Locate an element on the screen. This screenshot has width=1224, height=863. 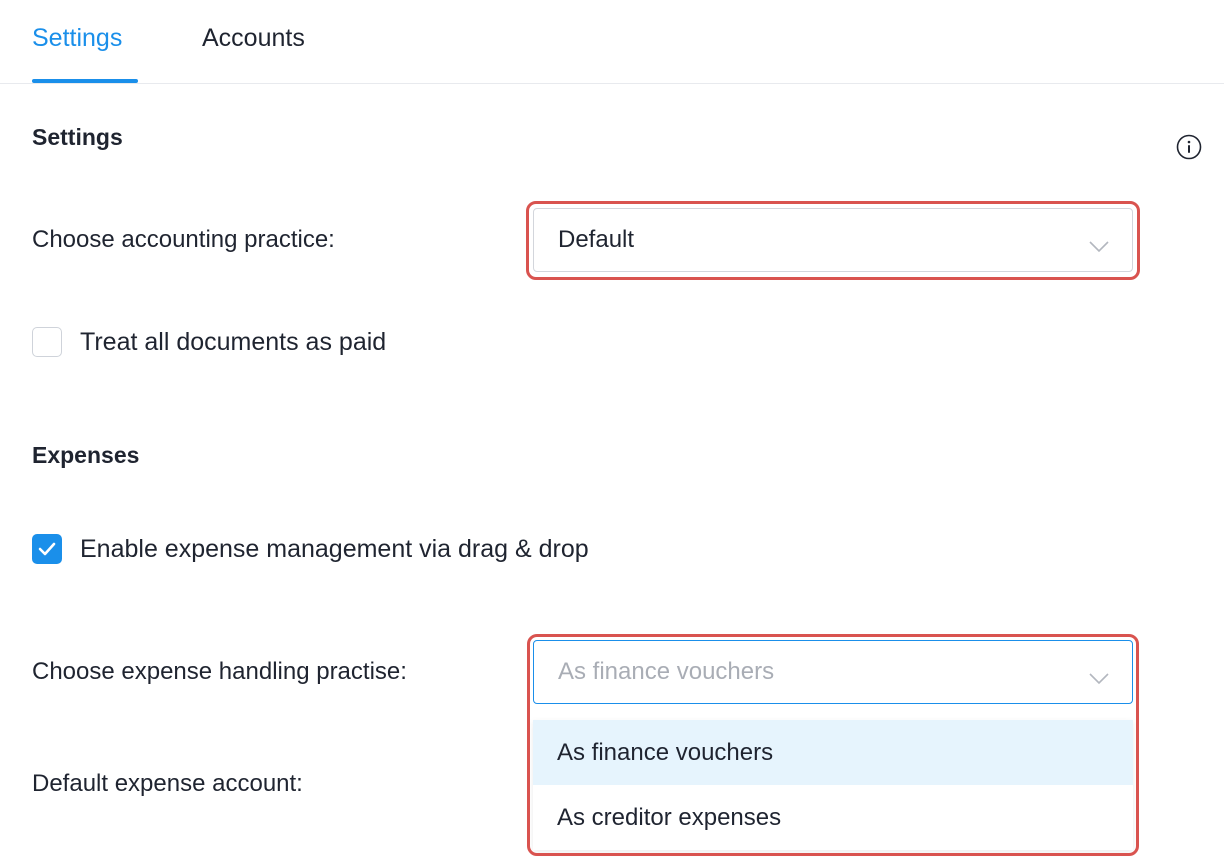
treat-paid-checkbox is located at coordinates (47, 342).